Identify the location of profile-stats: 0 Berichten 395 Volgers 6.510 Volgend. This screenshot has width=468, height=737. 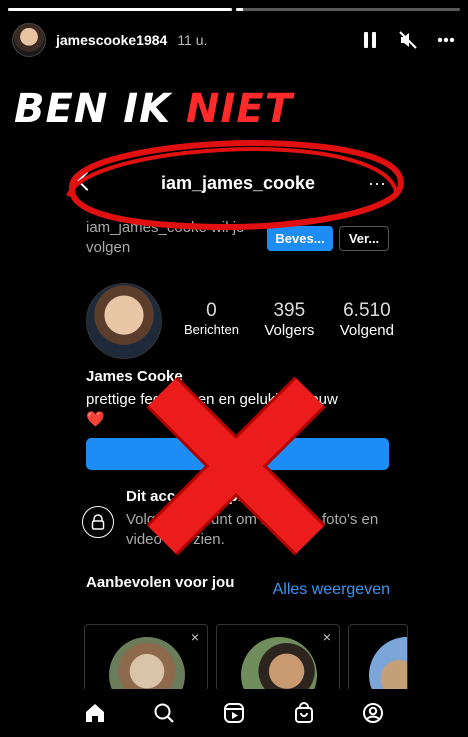
(289, 319).